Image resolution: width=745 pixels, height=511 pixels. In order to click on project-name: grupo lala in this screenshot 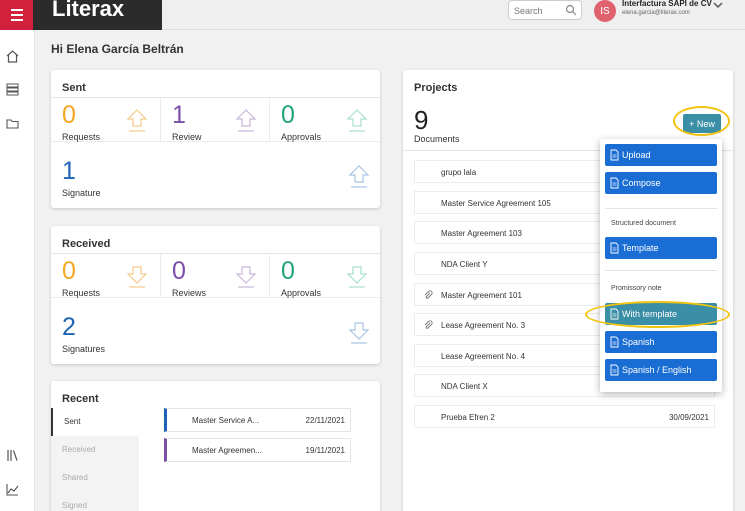, I will do `click(459, 172)`.